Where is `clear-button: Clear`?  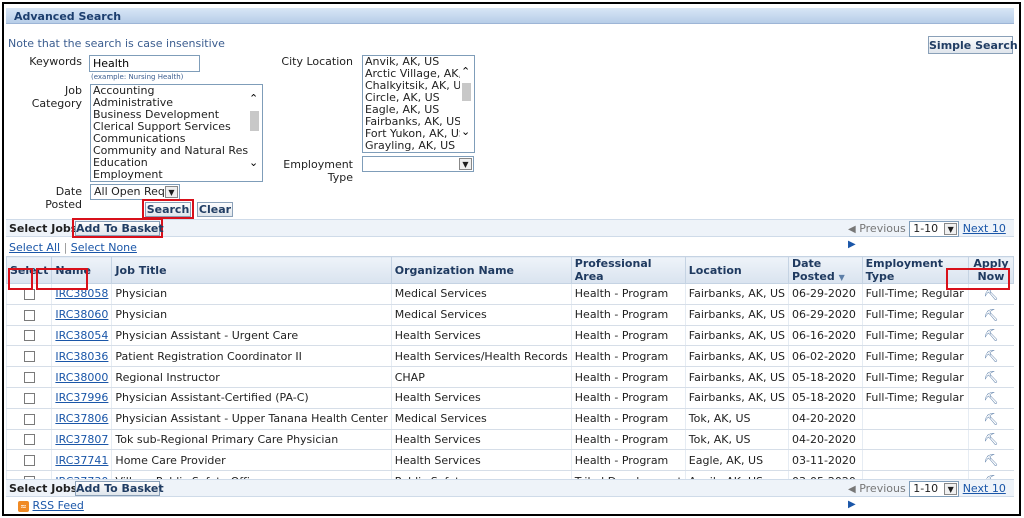 clear-button: Clear is located at coordinates (215, 209).